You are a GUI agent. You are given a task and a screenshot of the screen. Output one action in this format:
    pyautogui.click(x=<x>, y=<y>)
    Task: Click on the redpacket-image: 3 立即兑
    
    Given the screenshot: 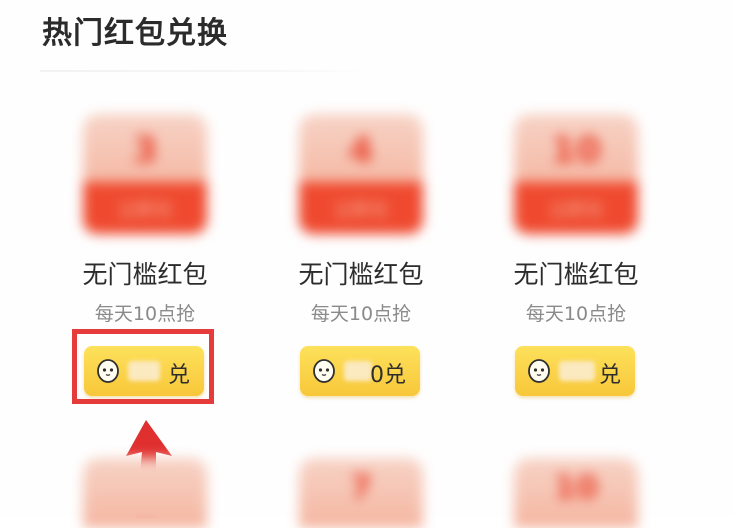 What is the action you would take?
    pyautogui.click(x=145, y=174)
    